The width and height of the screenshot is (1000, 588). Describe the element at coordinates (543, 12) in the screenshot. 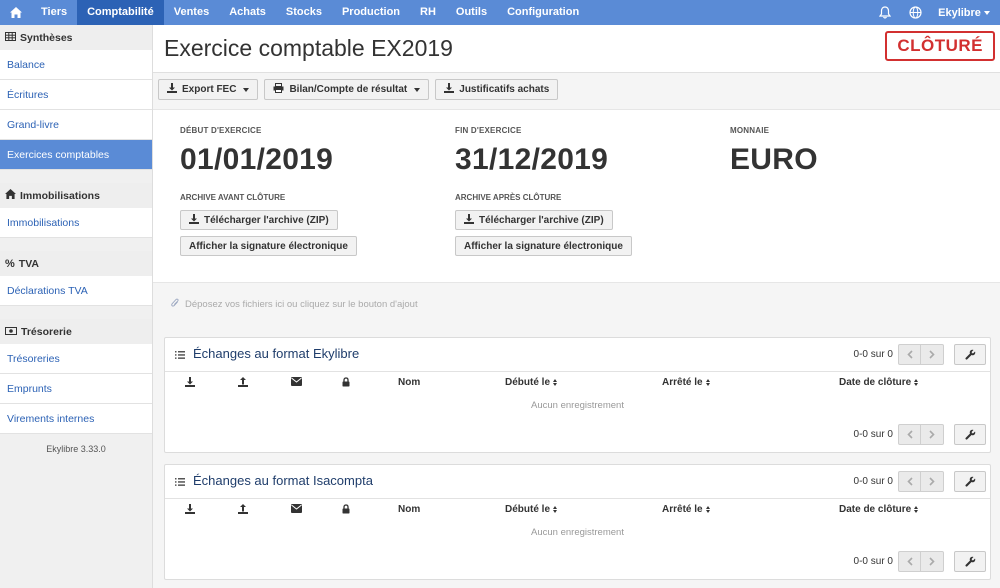

I see `nav-configuration: Configuration` at that location.